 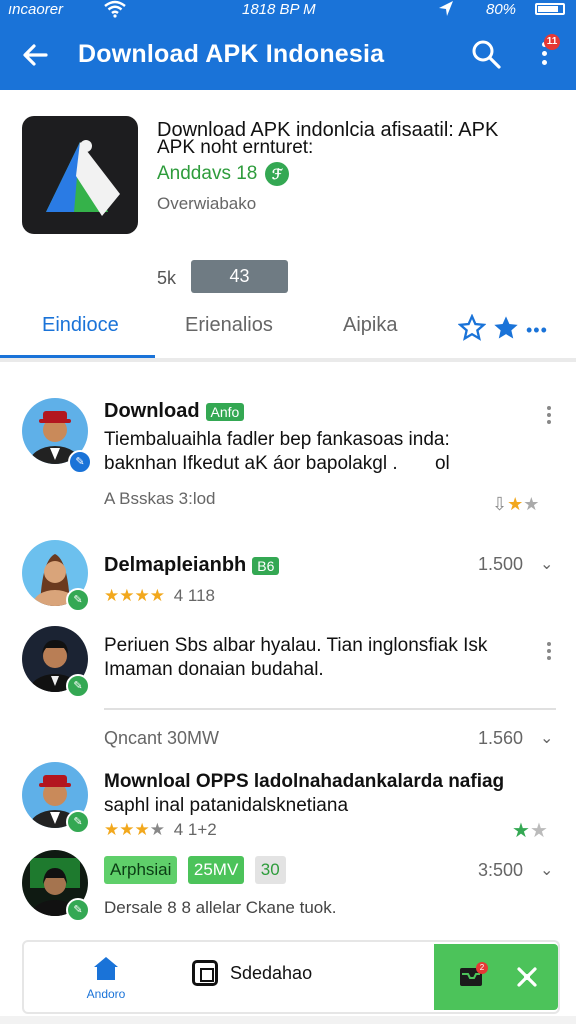 What do you see at coordinates (304, 781) in the screenshot?
I see `item-description-line1: Mownloal OPPS ladolnahadankalarda nafiag` at bounding box center [304, 781].